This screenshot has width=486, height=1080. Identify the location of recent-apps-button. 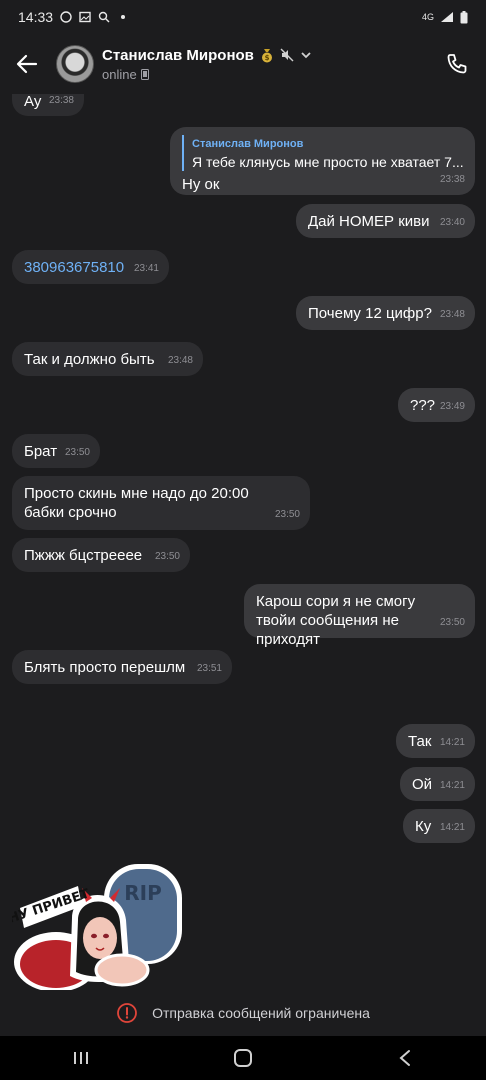
(81, 1058).